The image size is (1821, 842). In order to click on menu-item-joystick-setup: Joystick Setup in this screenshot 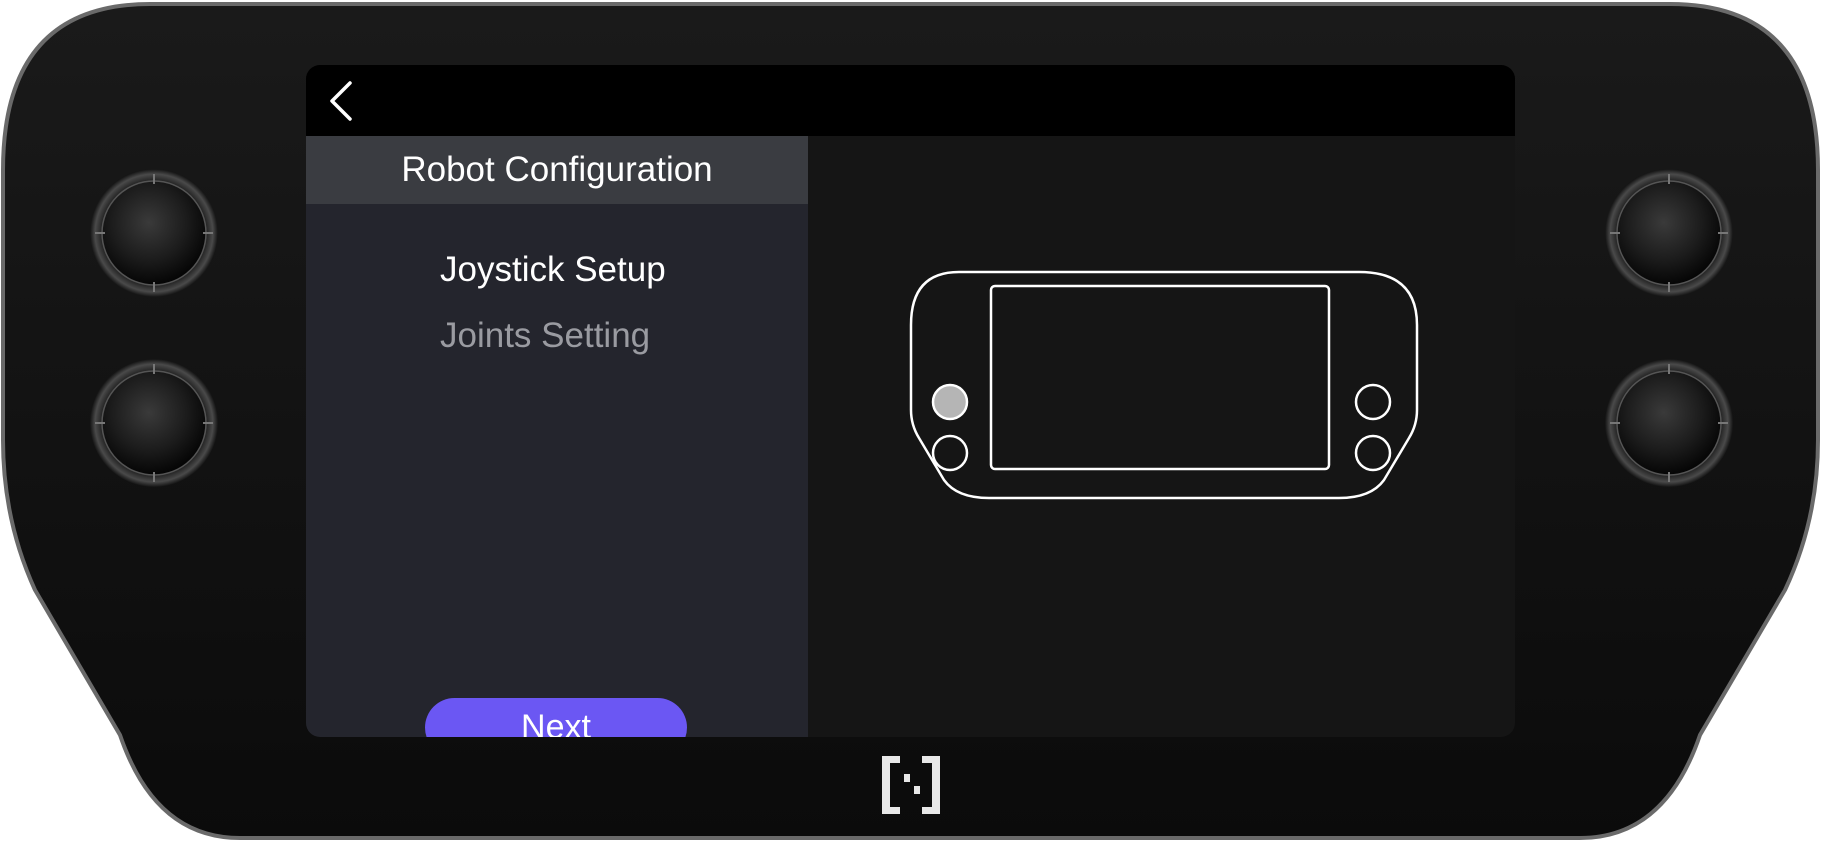, I will do `click(553, 270)`.